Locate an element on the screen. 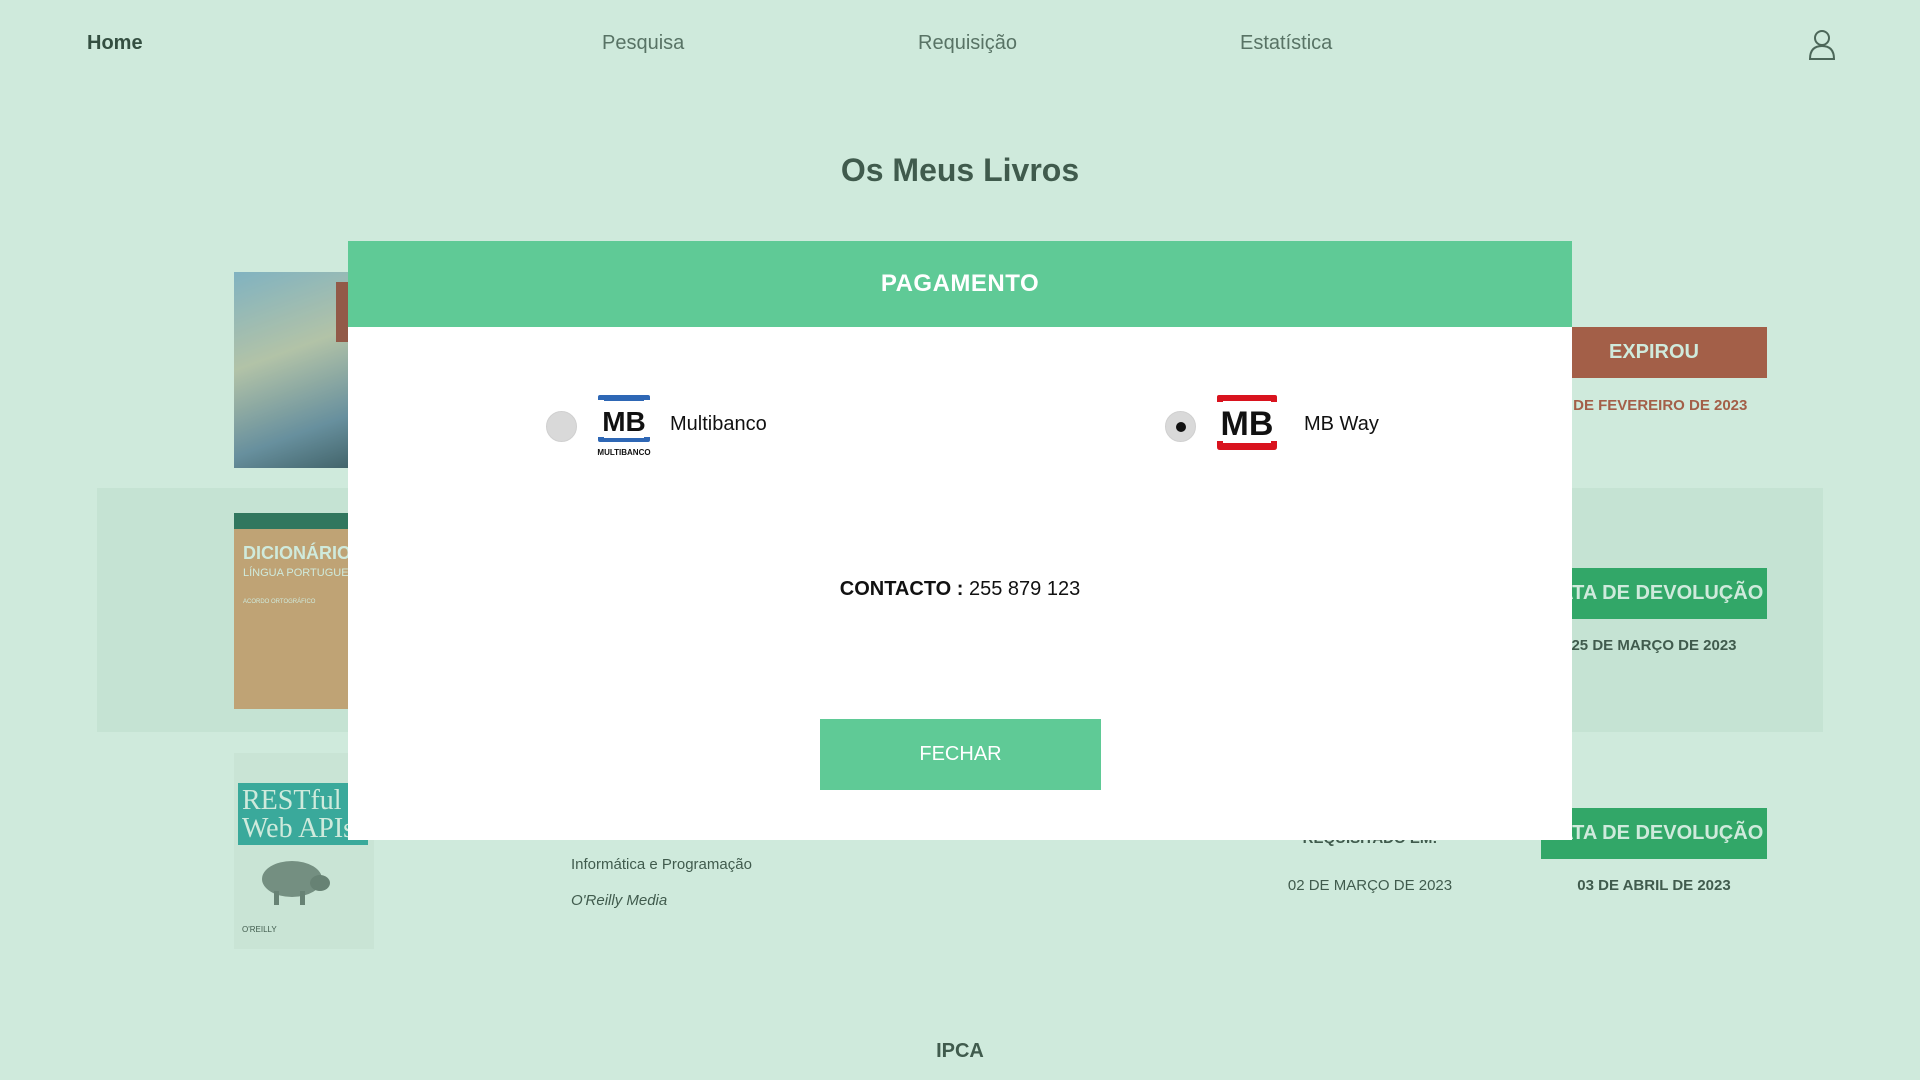 Image resolution: width=1920 pixels, height=1080 pixels. mbway-logo: MB is located at coordinates (1247, 422).